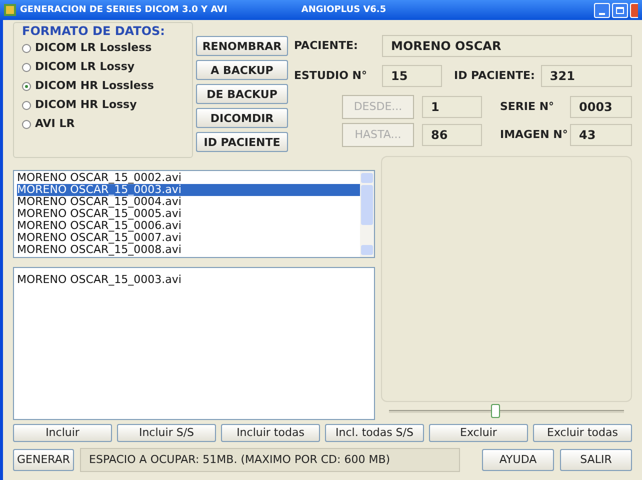 This screenshot has height=480, width=642. I want to click on action-button: Incluir S/S, so click(166, 433).